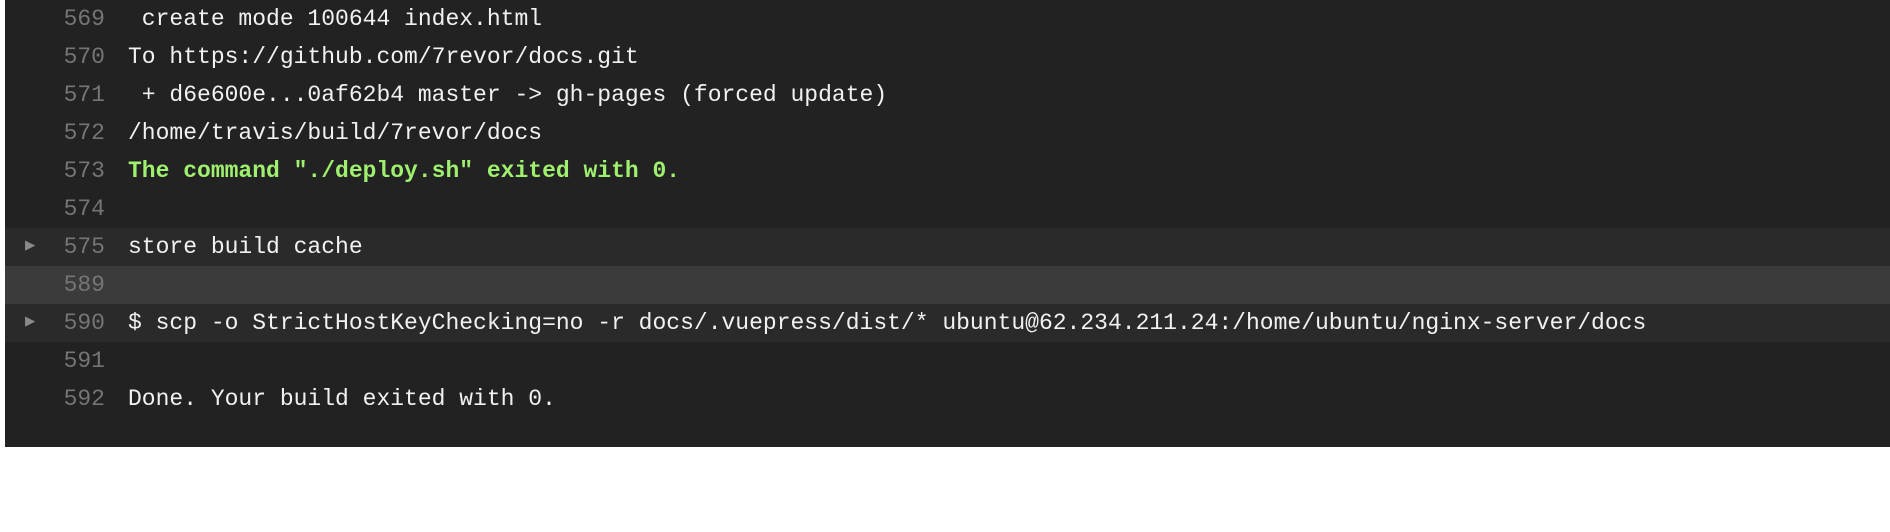 The height and width of the screenshot is (532, 1890). What do you see at coordinates (335, 133) in the screenshot?
I see `log-line-text: /home/travis/build/7revor/docs` at bounding box center [335, 133].